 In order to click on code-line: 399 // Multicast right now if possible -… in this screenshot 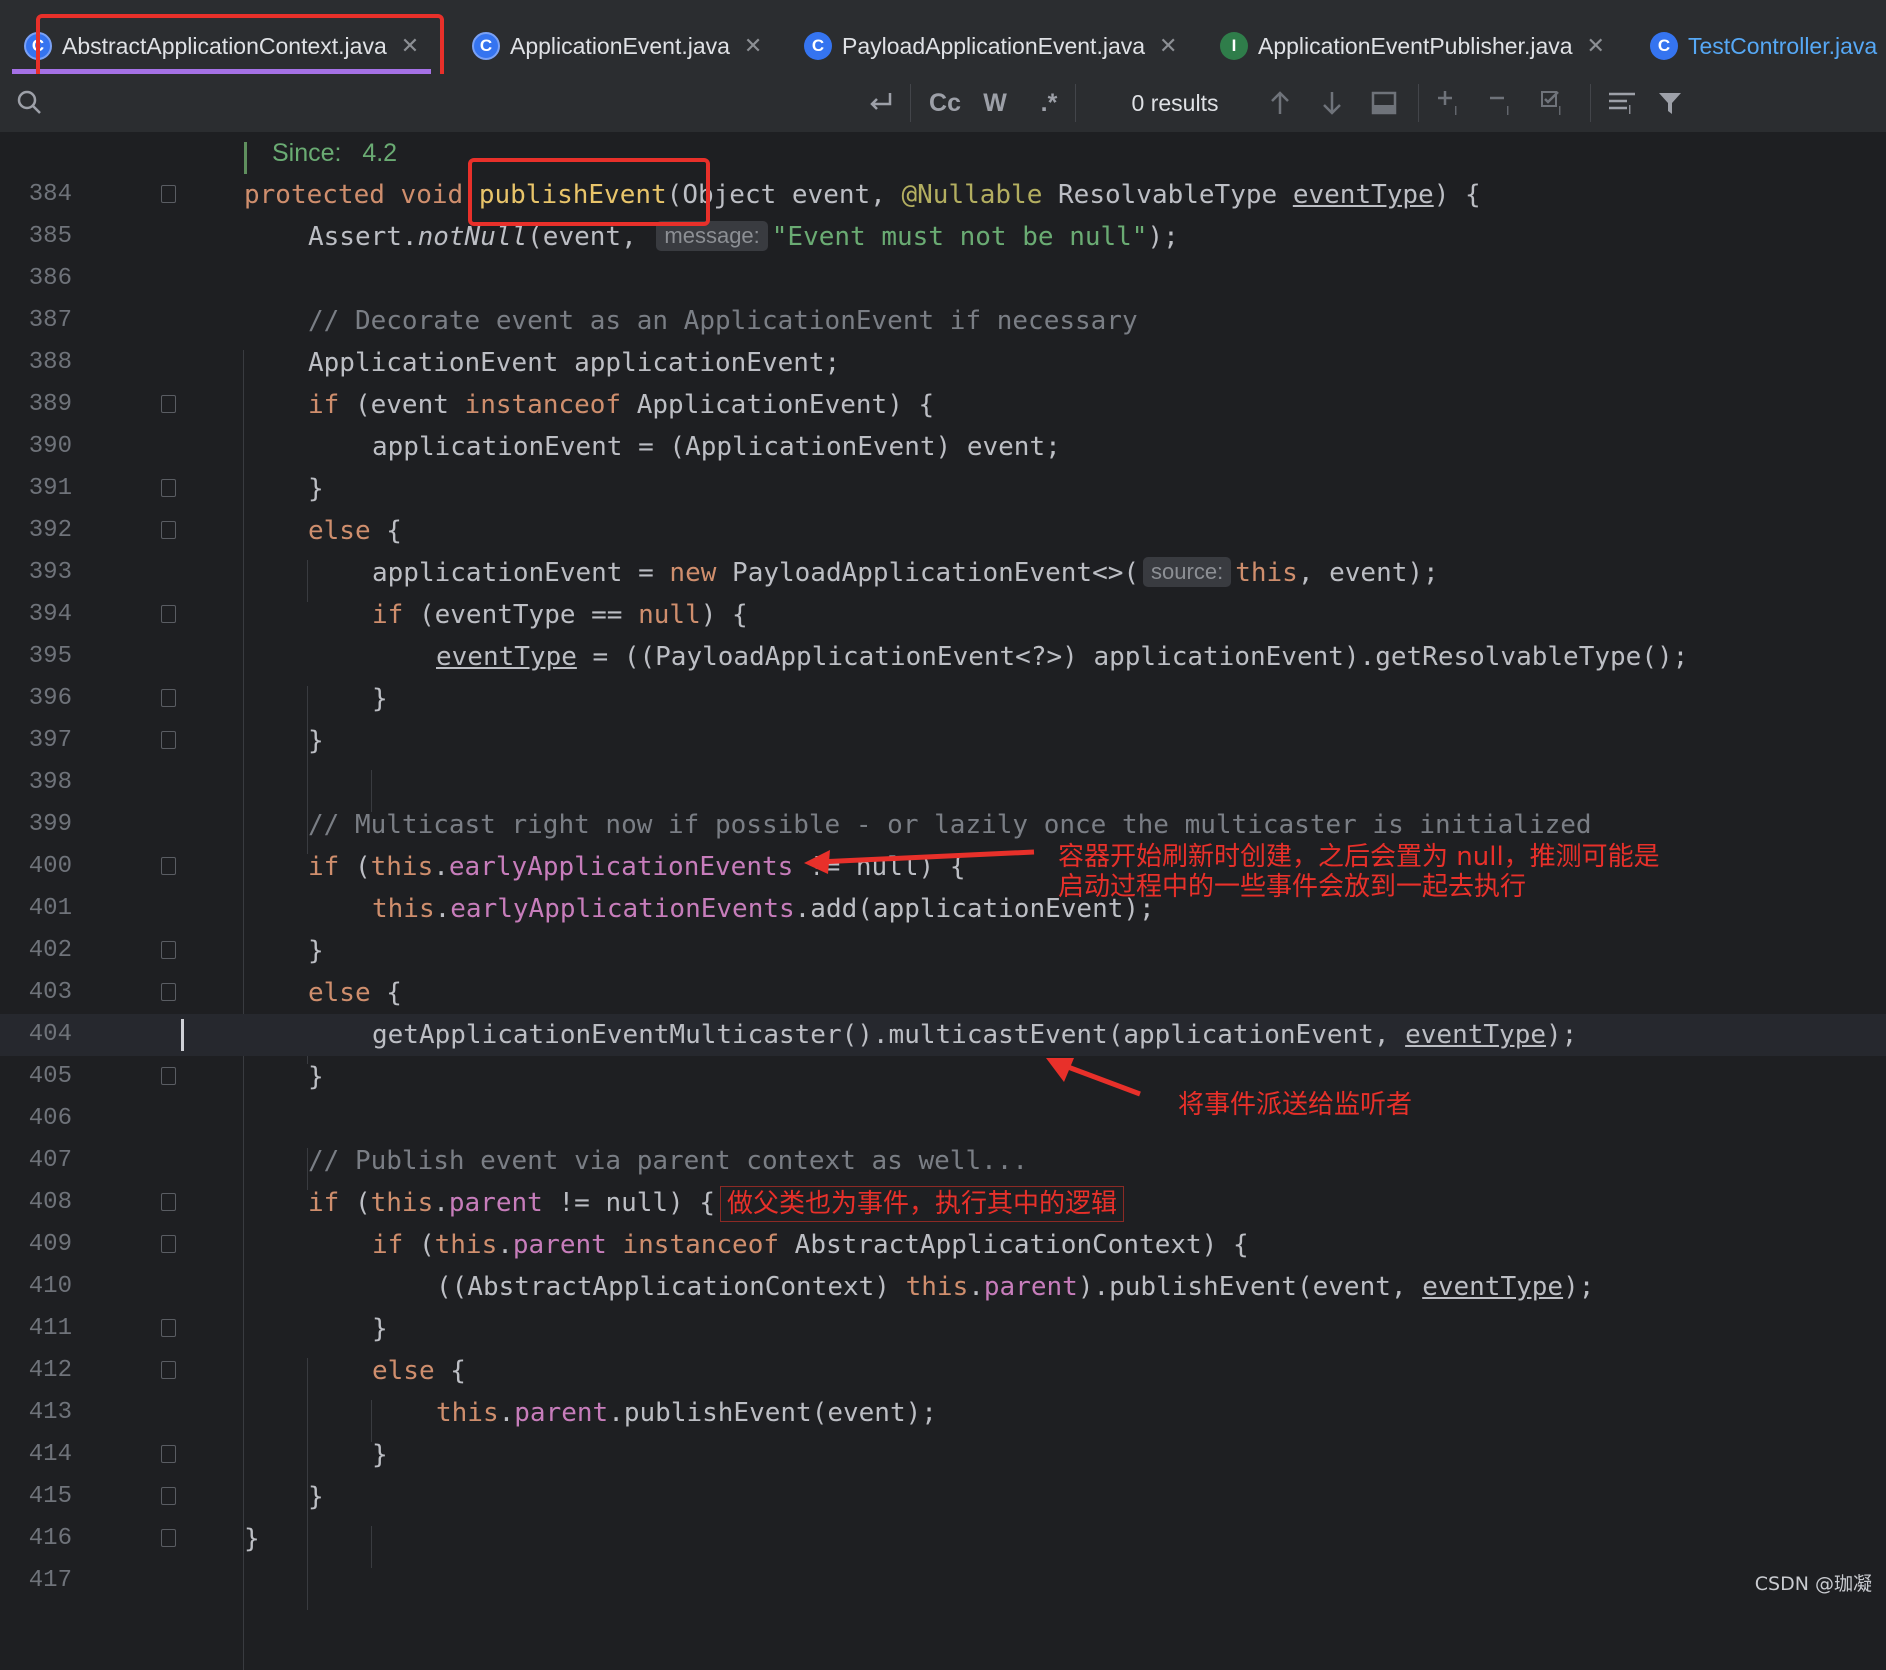, I will do `click(943, 825)`.